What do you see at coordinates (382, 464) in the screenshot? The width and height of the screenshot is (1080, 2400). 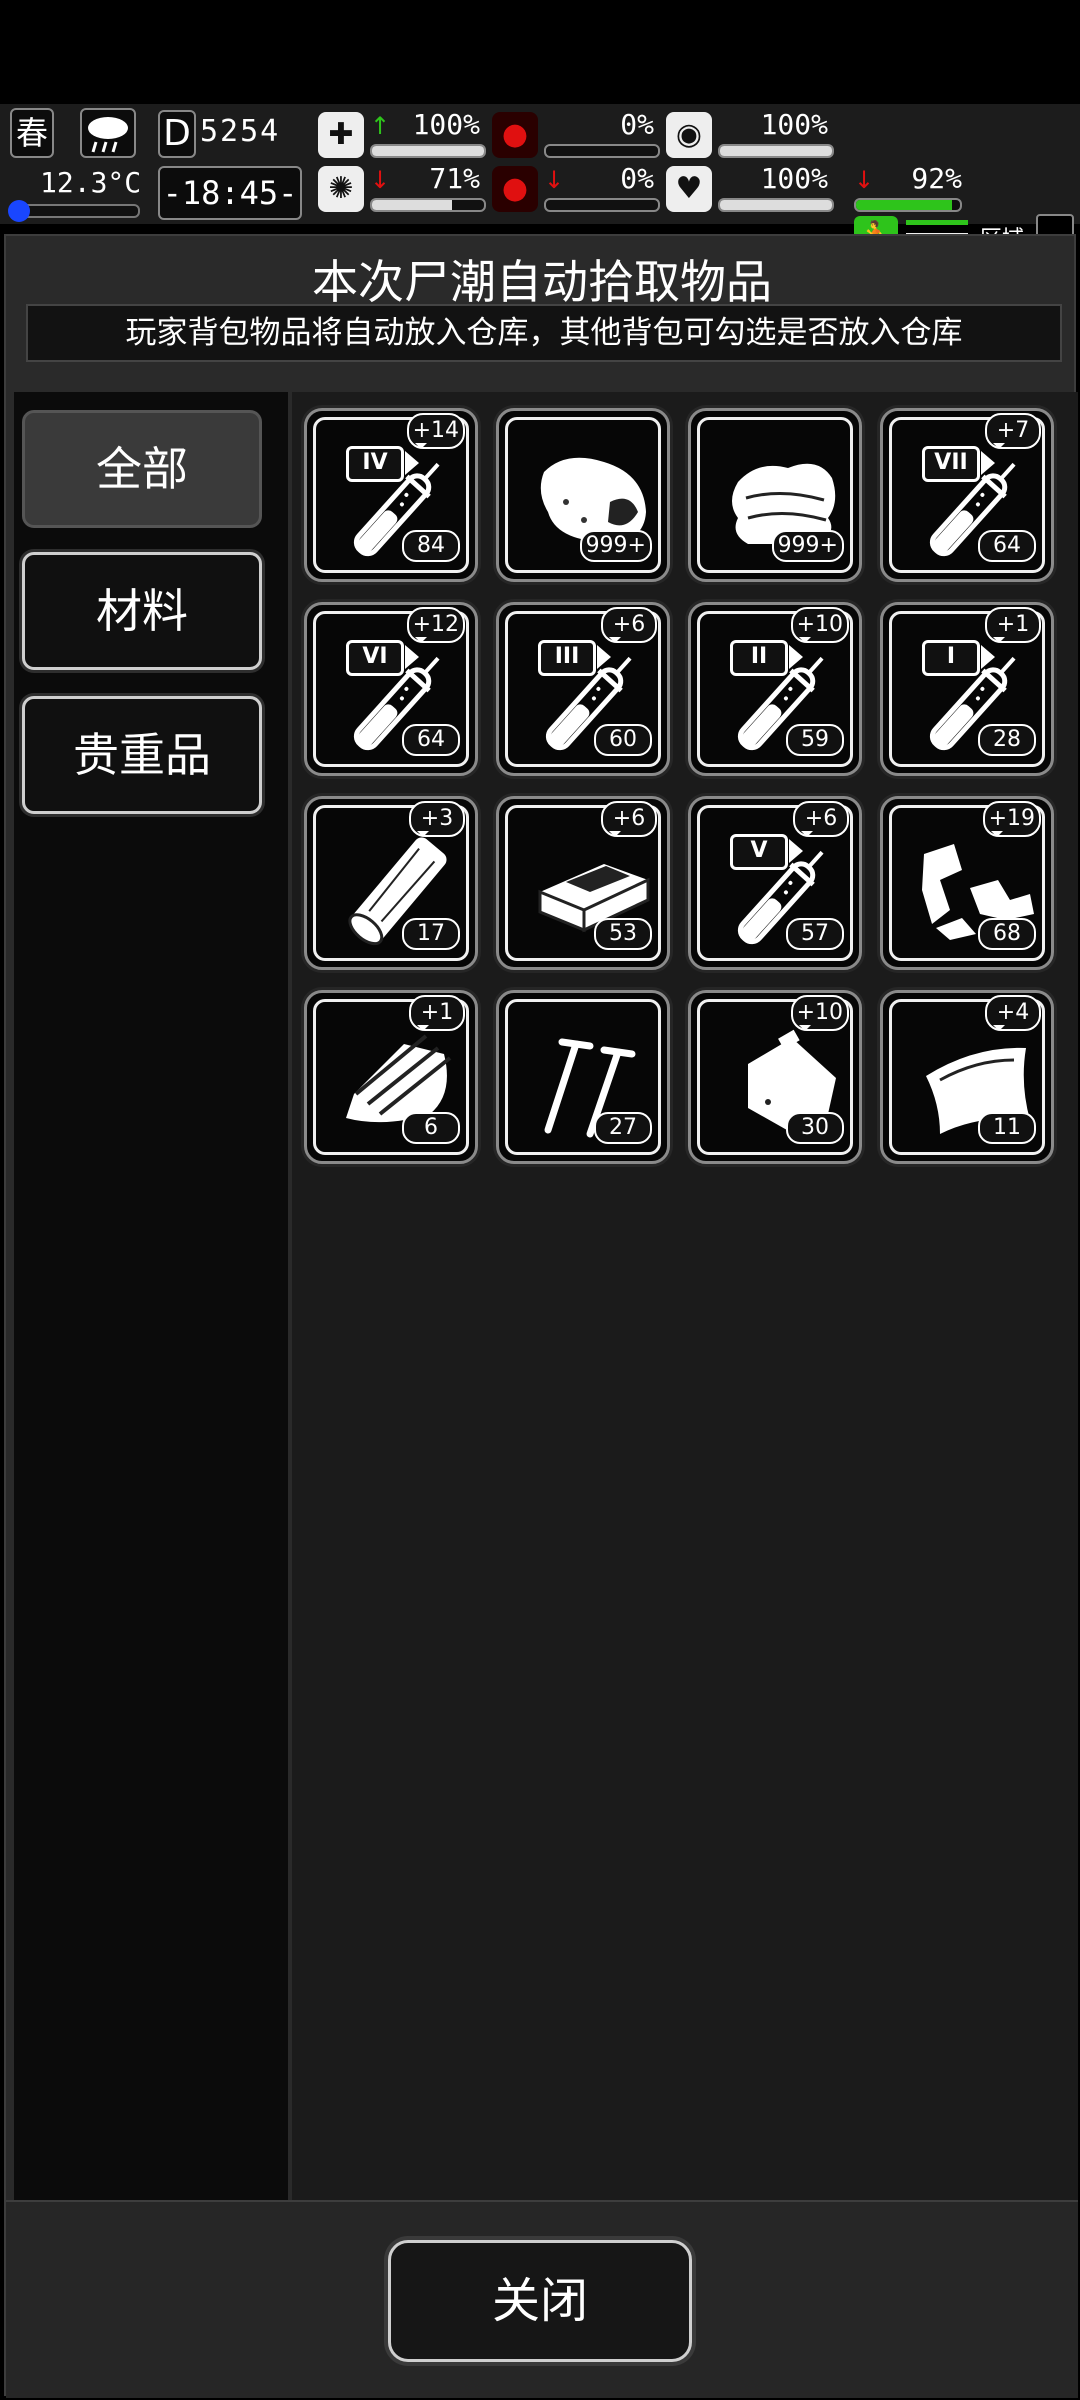 I see `item-tier-badge: IV` at bounding box center [382, 464].